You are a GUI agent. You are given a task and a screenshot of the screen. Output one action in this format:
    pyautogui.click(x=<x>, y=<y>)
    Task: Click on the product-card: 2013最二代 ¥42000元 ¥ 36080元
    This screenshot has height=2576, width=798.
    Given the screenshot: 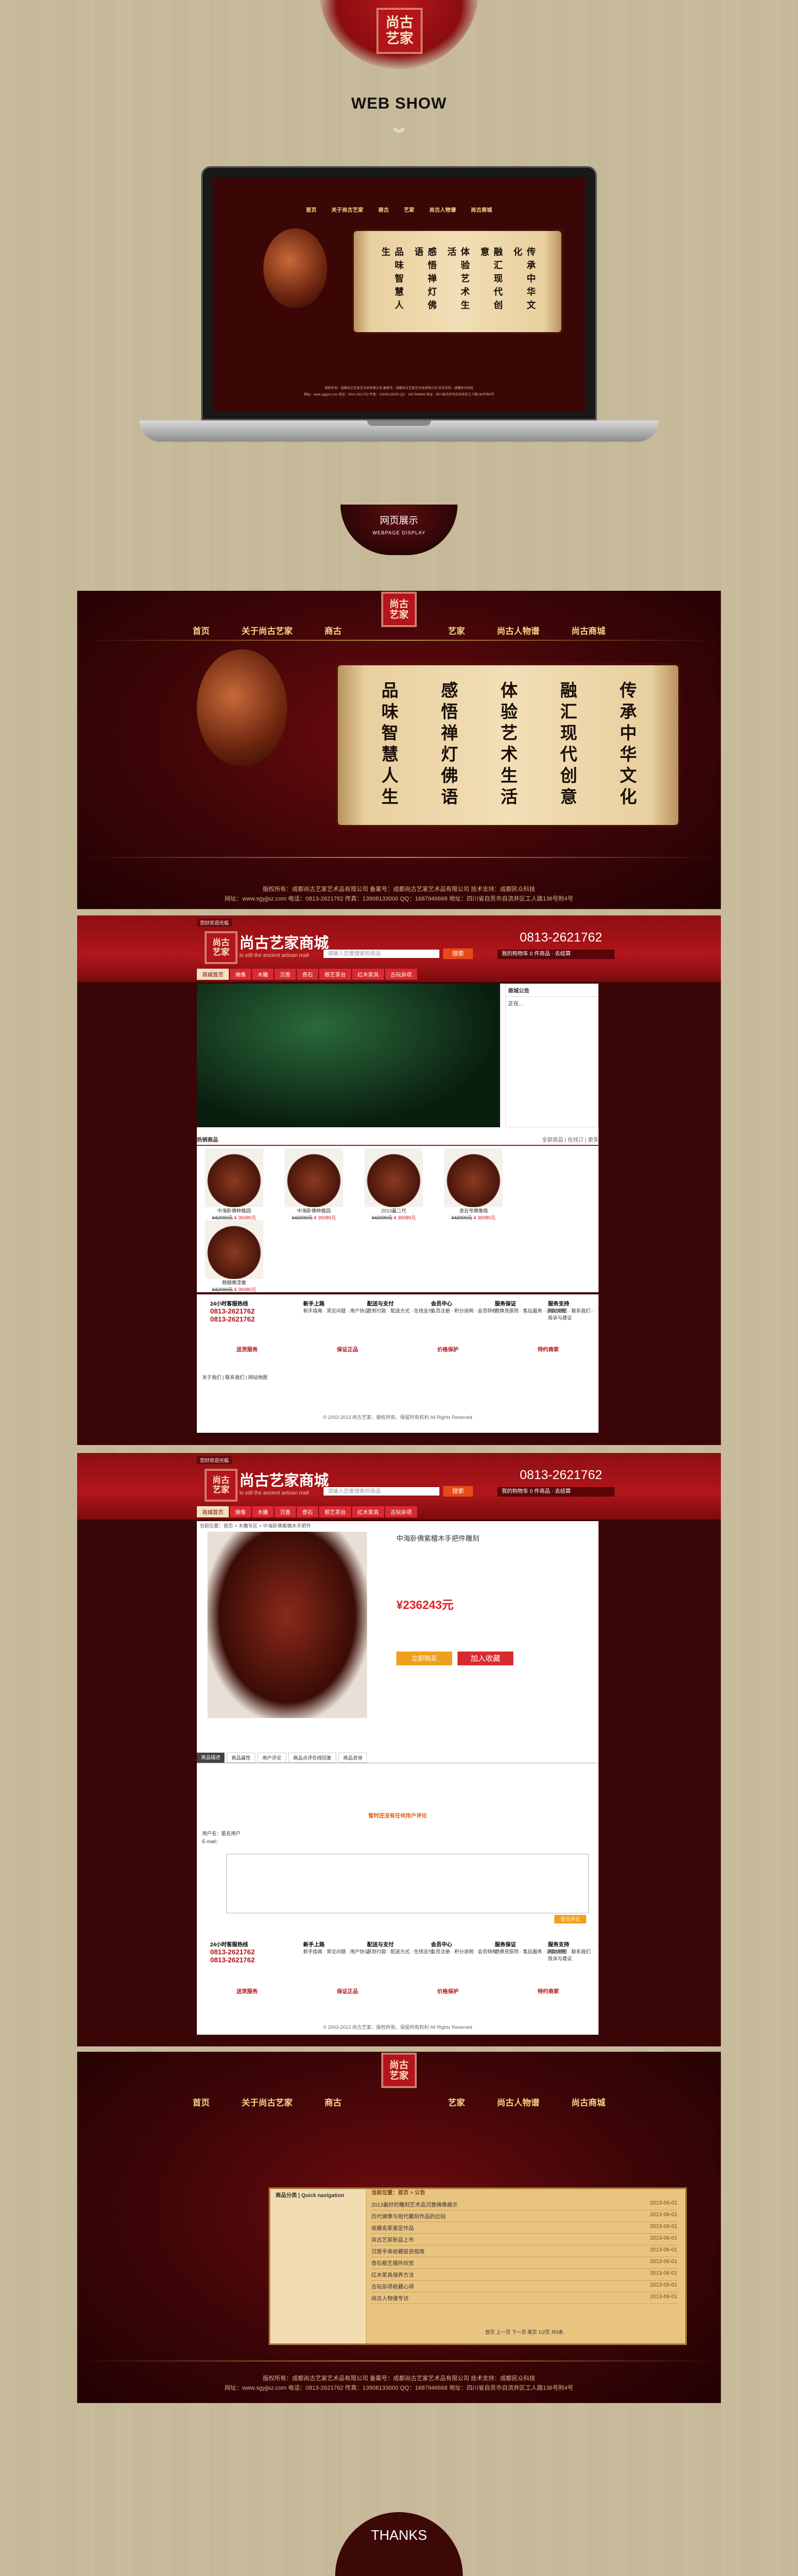 What is the action you would take?
    pyautogui.click(x=394, y=1185)
    